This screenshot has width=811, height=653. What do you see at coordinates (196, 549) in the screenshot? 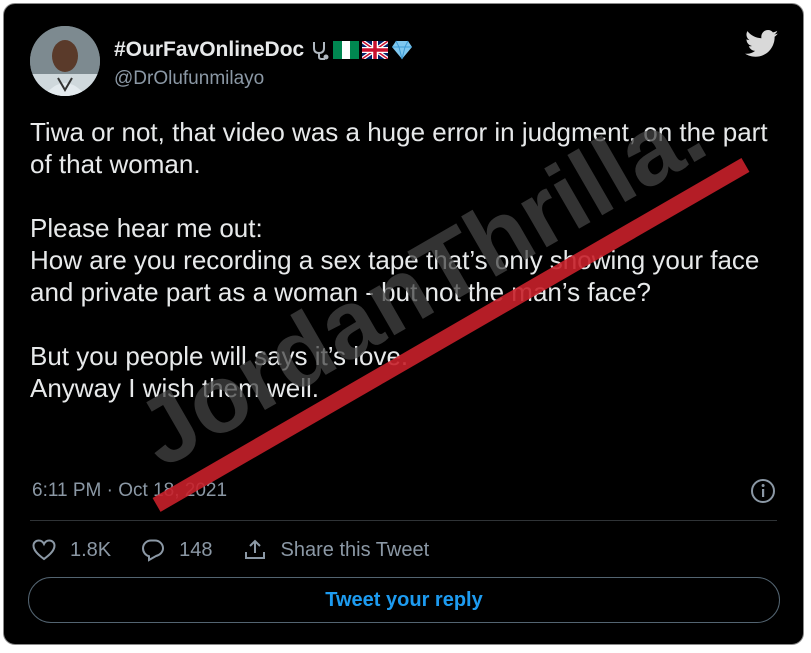
I see `reply-count: 148` at bounding box center [196, 549].